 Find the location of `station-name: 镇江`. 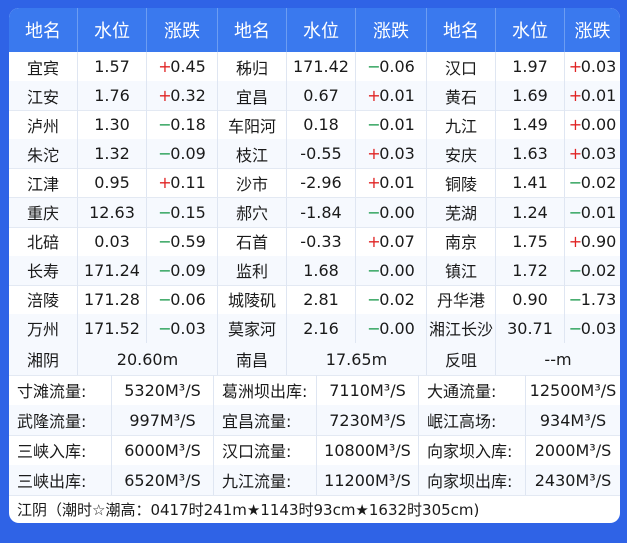

station-name: 镇江 is located at coordinates (461, 270).